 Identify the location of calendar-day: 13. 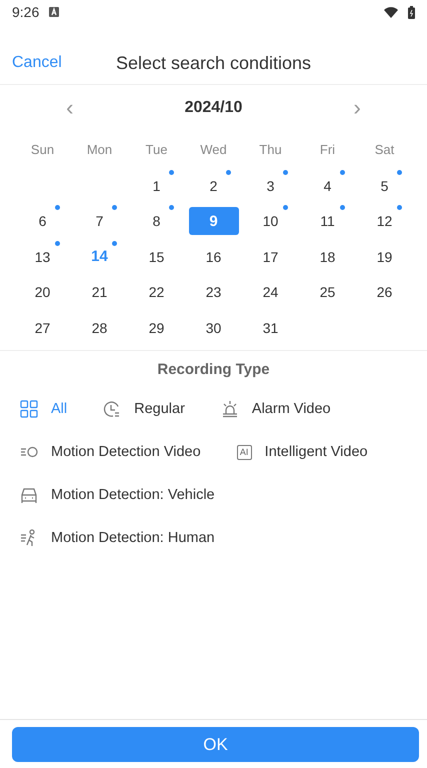
(43, 256).